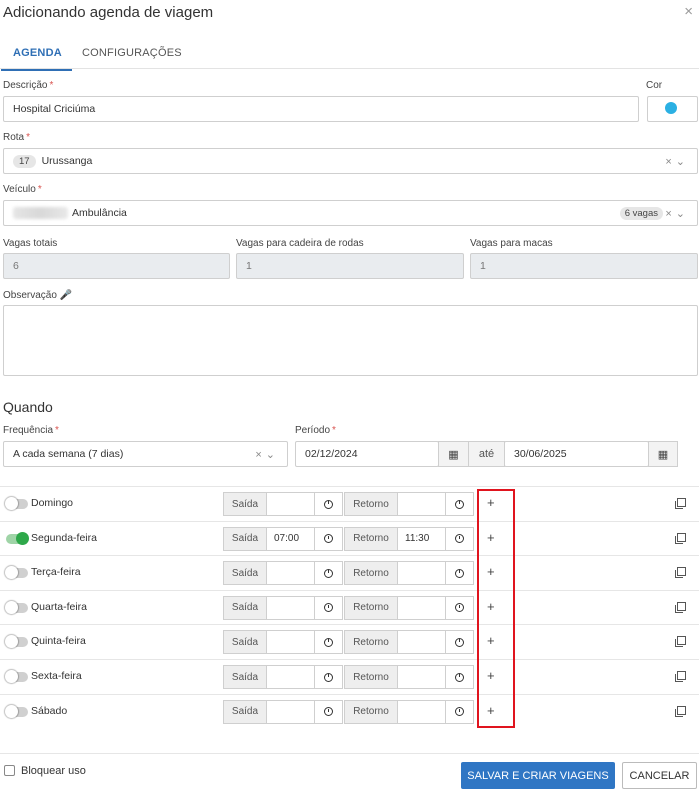  What do you see at coordinates (688, 11) in the screenshot?
I see `close-icon: ×` at bounding box center [688, 11].